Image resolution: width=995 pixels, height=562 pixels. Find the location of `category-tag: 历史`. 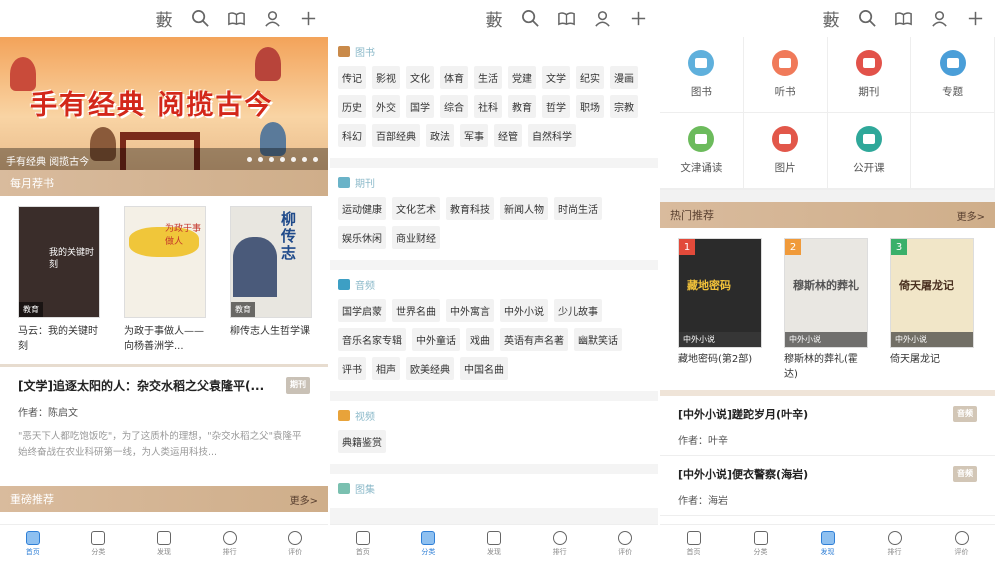

category-tag: 历史 is located at coordinates (352, 106).